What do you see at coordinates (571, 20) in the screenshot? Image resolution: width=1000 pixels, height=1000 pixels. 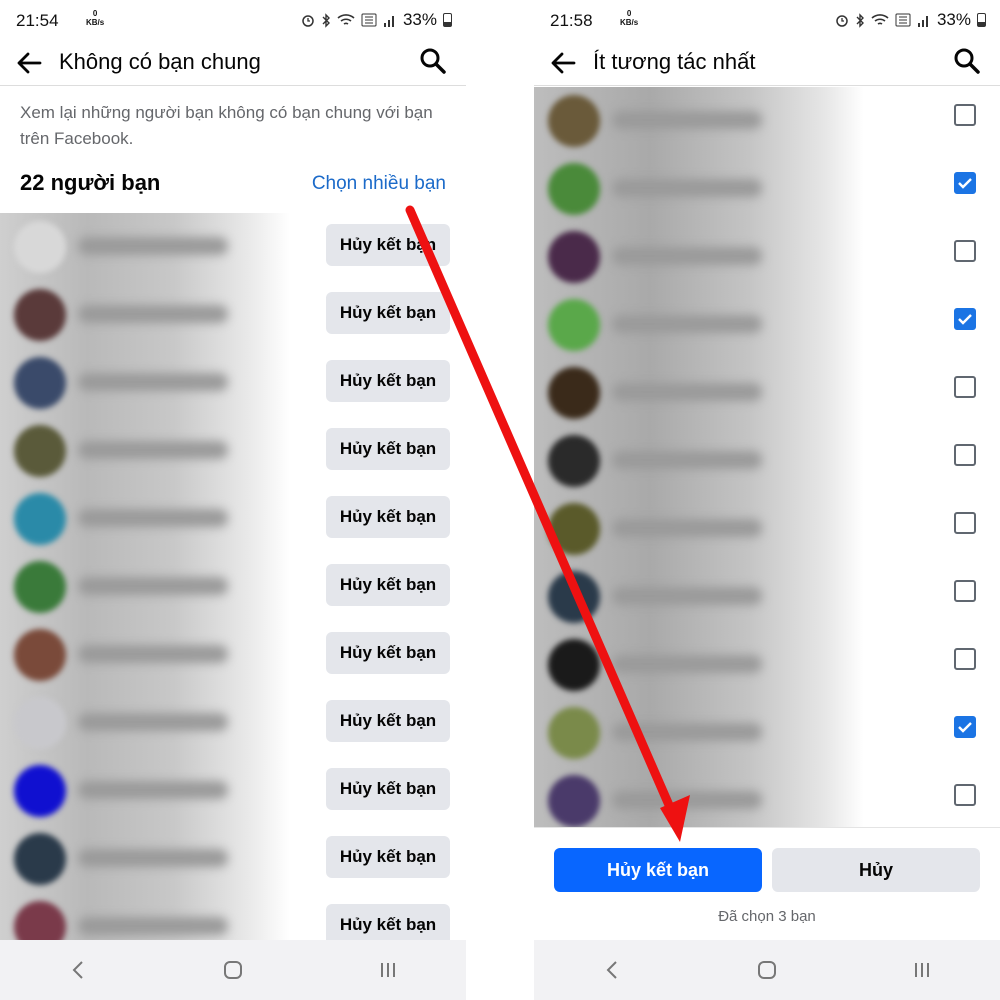 I see `status-time: 21:58` at bounding box center [571, 20].